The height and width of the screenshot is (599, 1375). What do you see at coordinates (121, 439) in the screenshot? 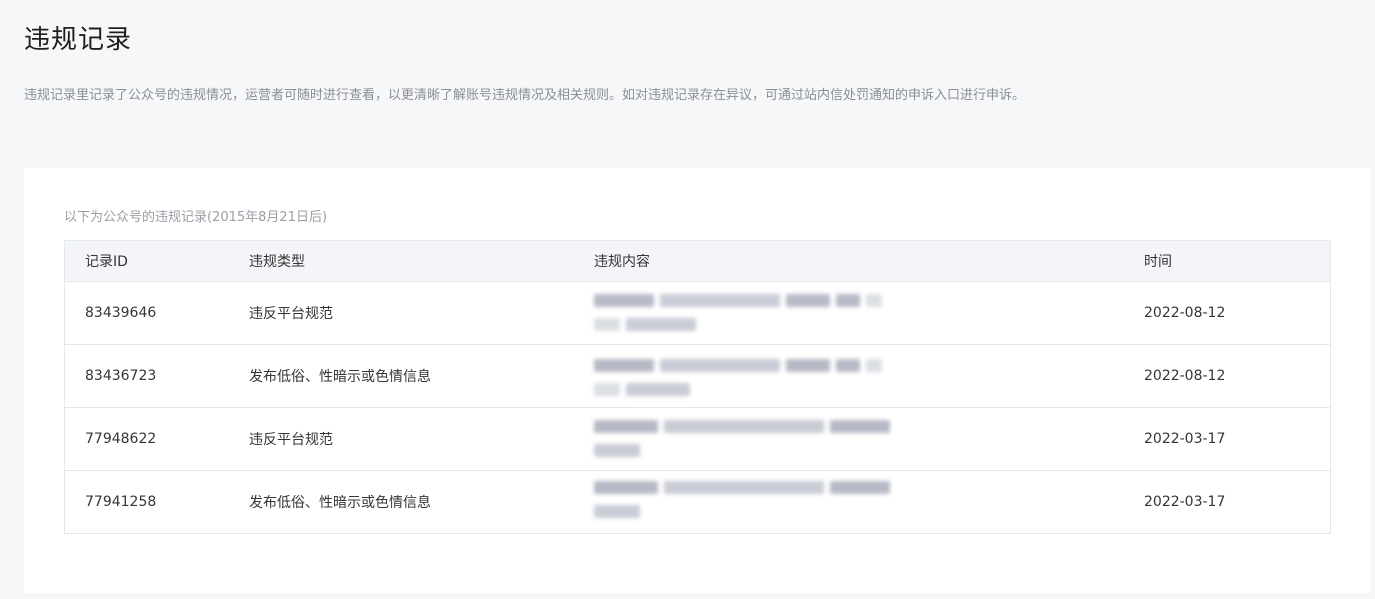
I see `record-id-cell: 77948622` at bounding box center [121, 439].